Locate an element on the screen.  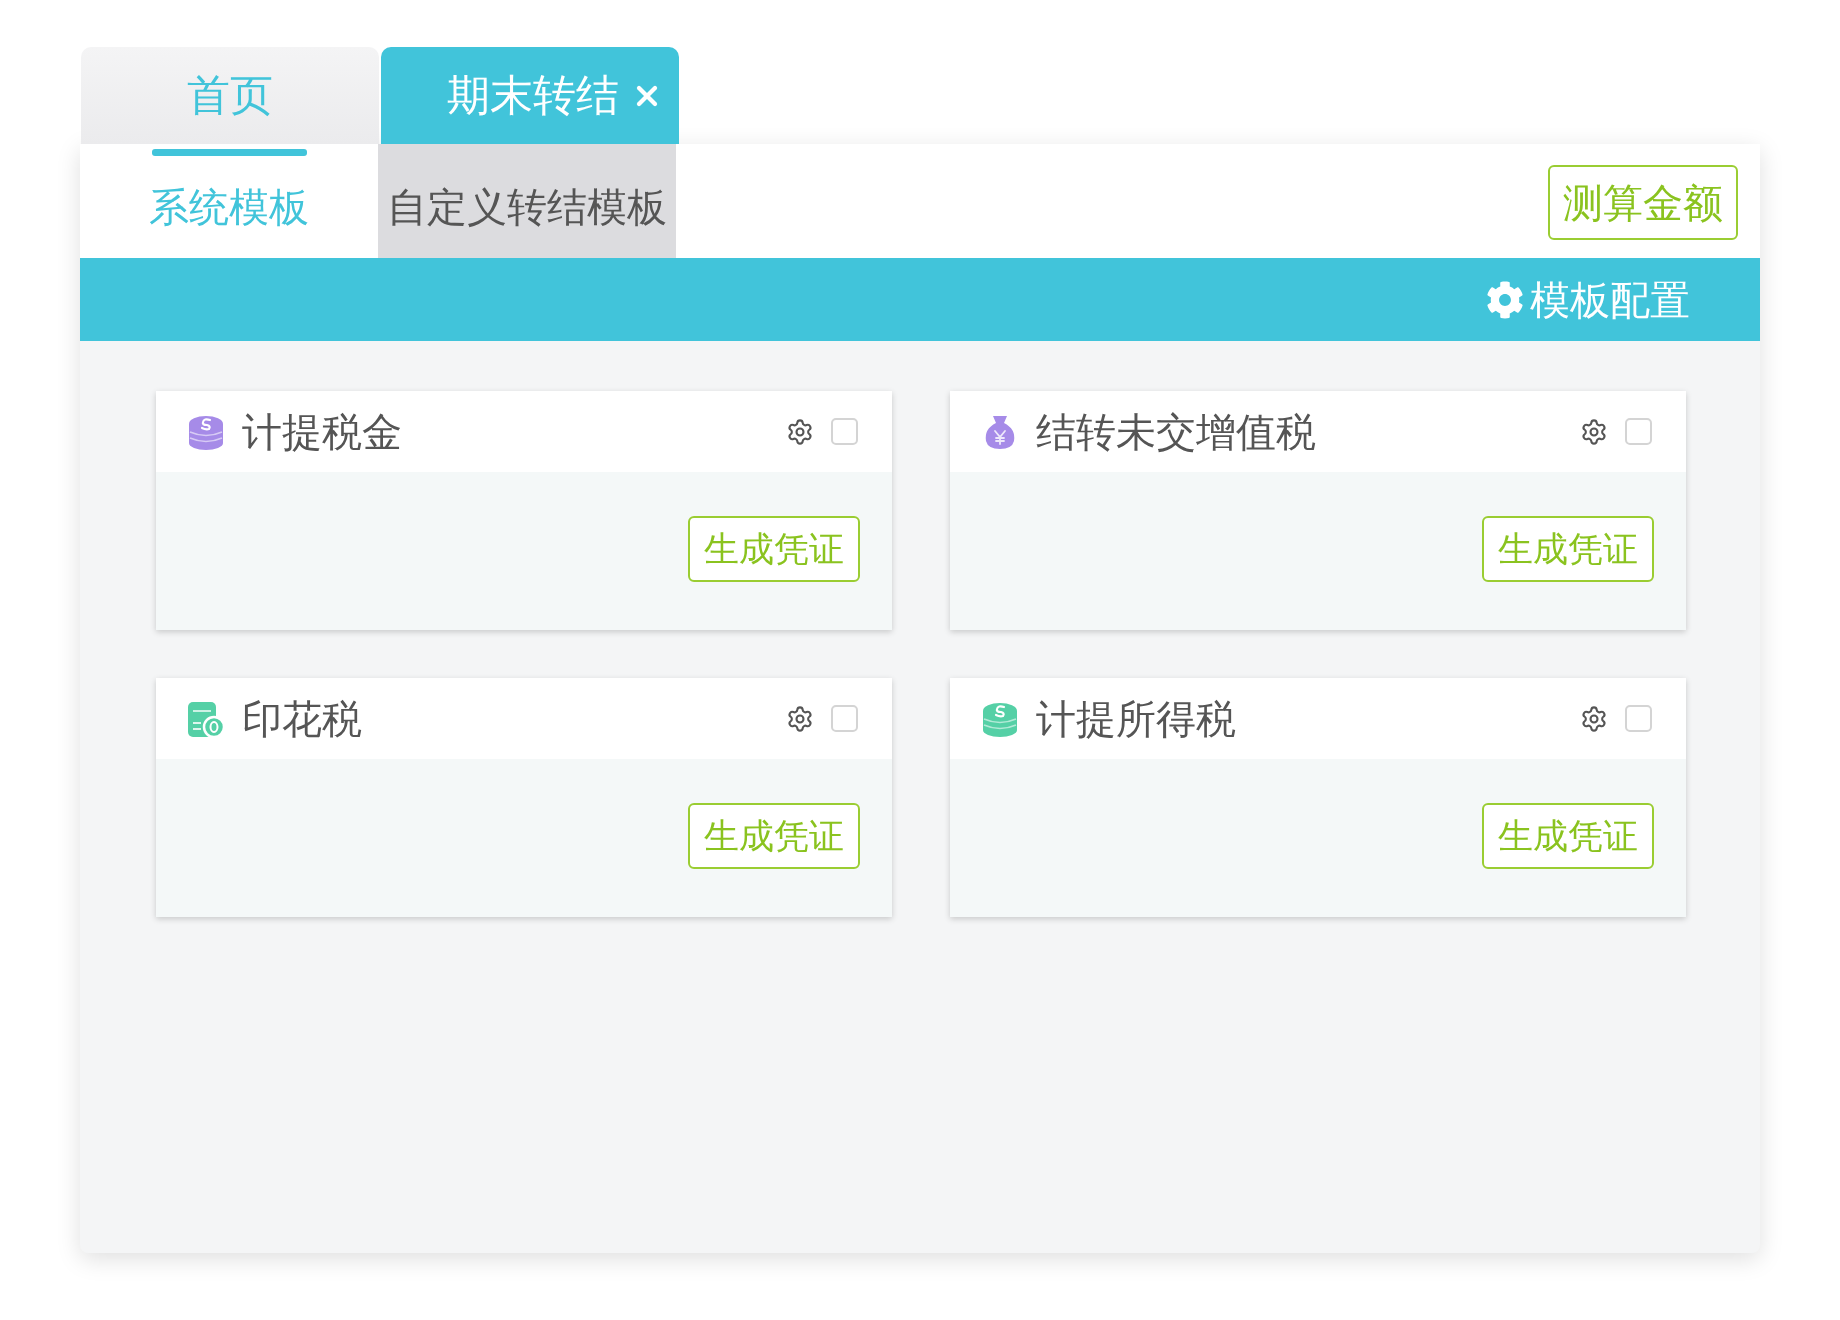
template-title: 计提所得税 is located at coordinates (1136, 718).